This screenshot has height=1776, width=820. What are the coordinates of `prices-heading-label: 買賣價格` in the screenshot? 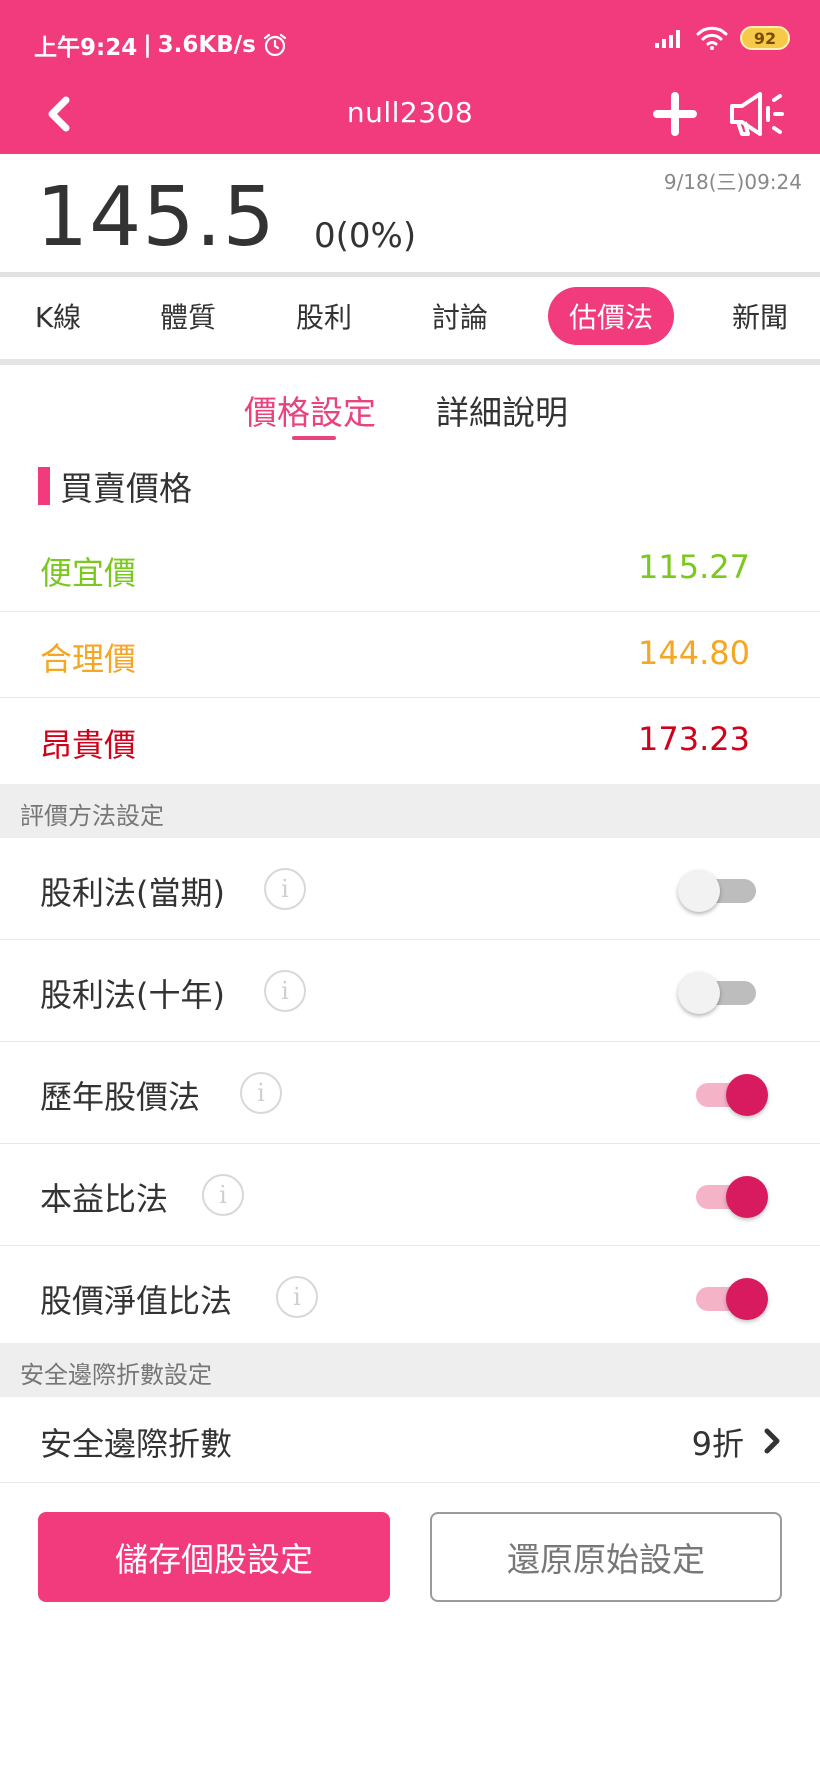 It's located at (126, 488).